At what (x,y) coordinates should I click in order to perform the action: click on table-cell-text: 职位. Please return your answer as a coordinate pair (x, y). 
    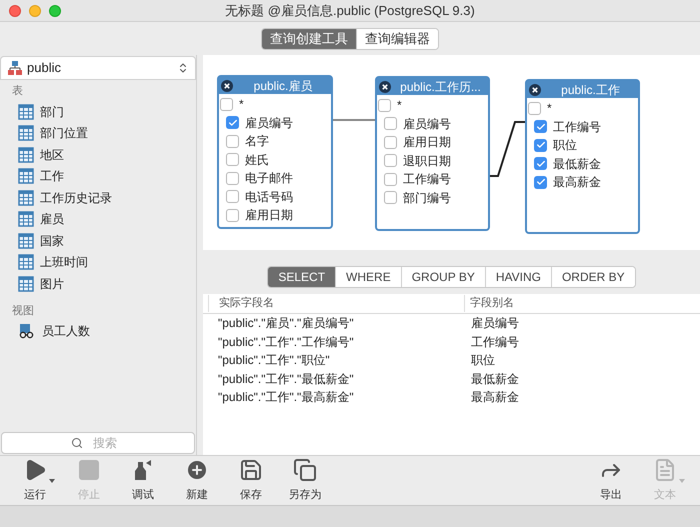
    Looking at the image, I should click on (482, 361).